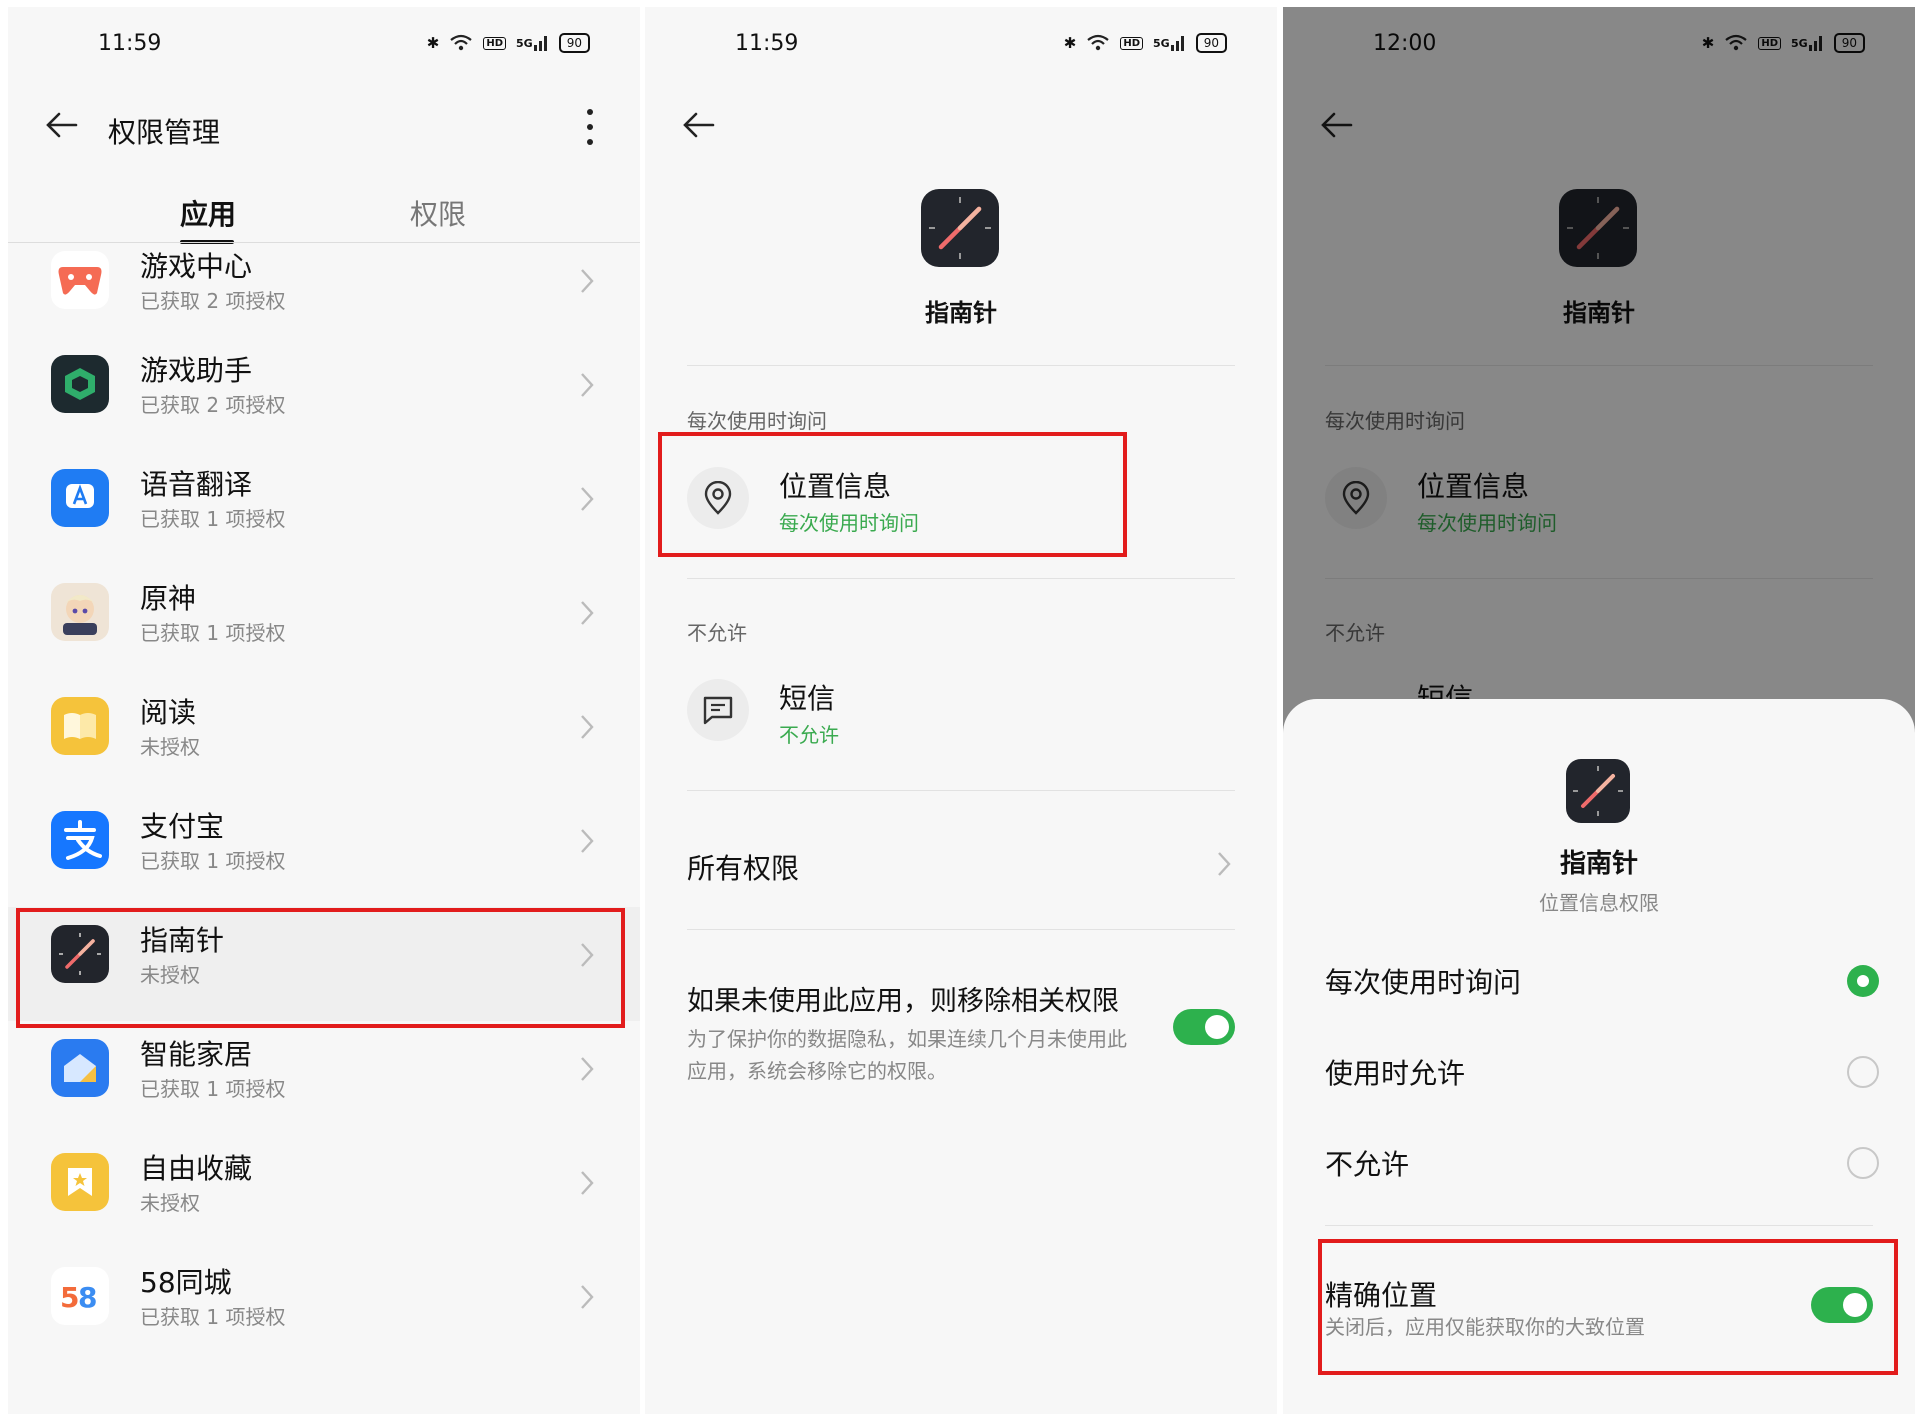  I want to click on app-row-58: 58 58同城 已获取 1 项授权, so click(324, 1306).